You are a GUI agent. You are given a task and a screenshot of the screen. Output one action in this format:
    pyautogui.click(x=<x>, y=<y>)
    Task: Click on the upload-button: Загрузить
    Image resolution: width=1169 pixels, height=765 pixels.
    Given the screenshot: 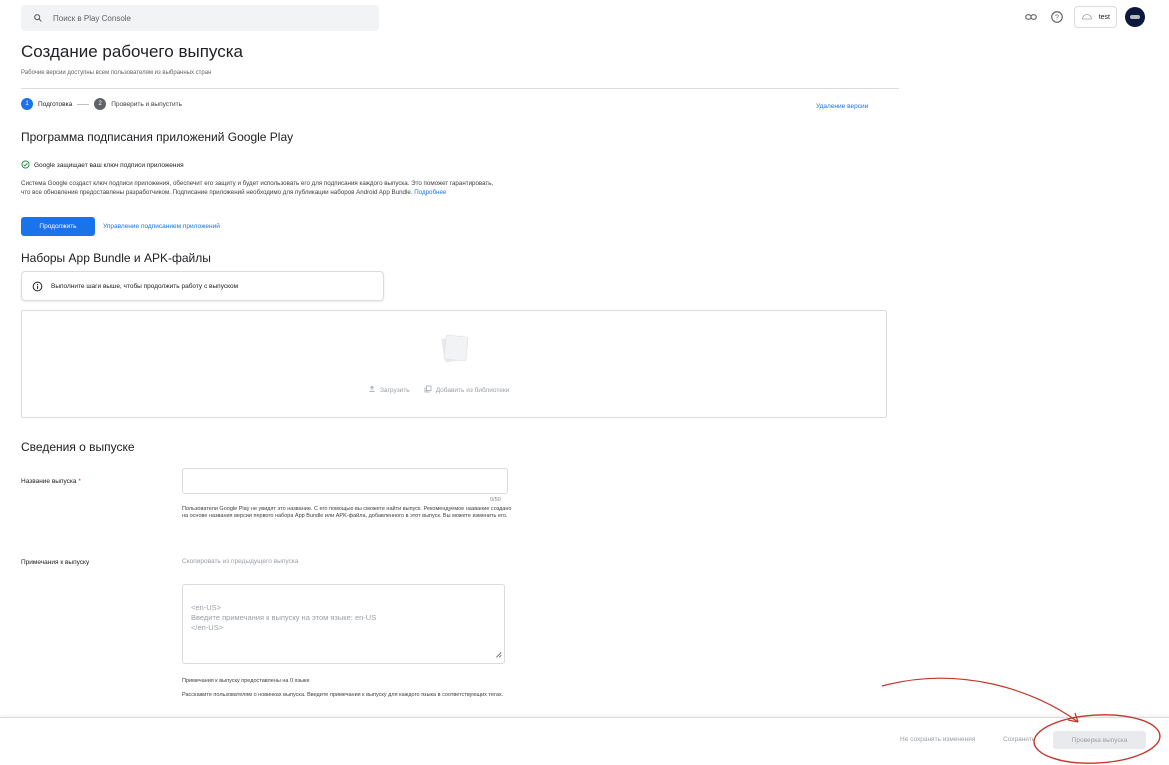 What is the action you would take?
    pyautogui.click(x=389, y=390)
    